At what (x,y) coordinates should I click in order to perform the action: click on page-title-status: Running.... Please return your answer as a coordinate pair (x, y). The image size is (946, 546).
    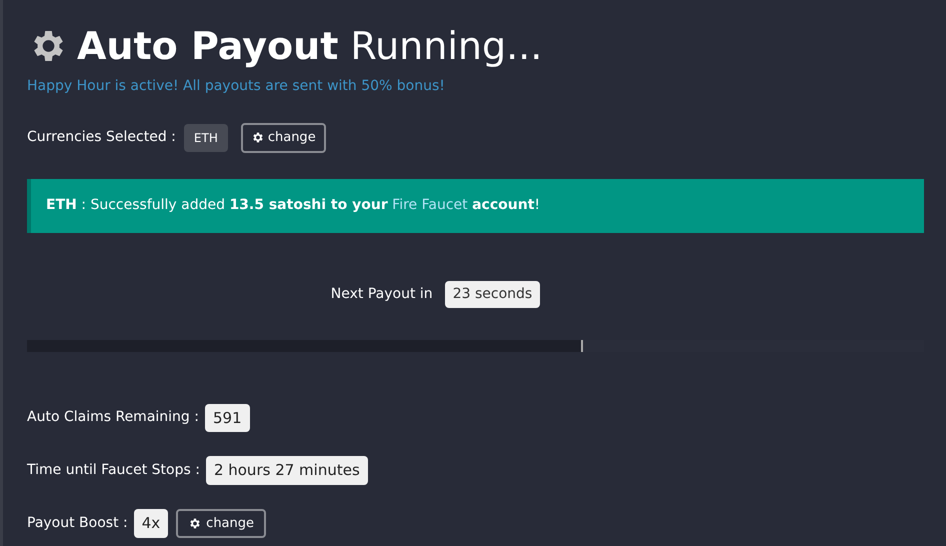
    Looking at the image, I should click on (446, 46).